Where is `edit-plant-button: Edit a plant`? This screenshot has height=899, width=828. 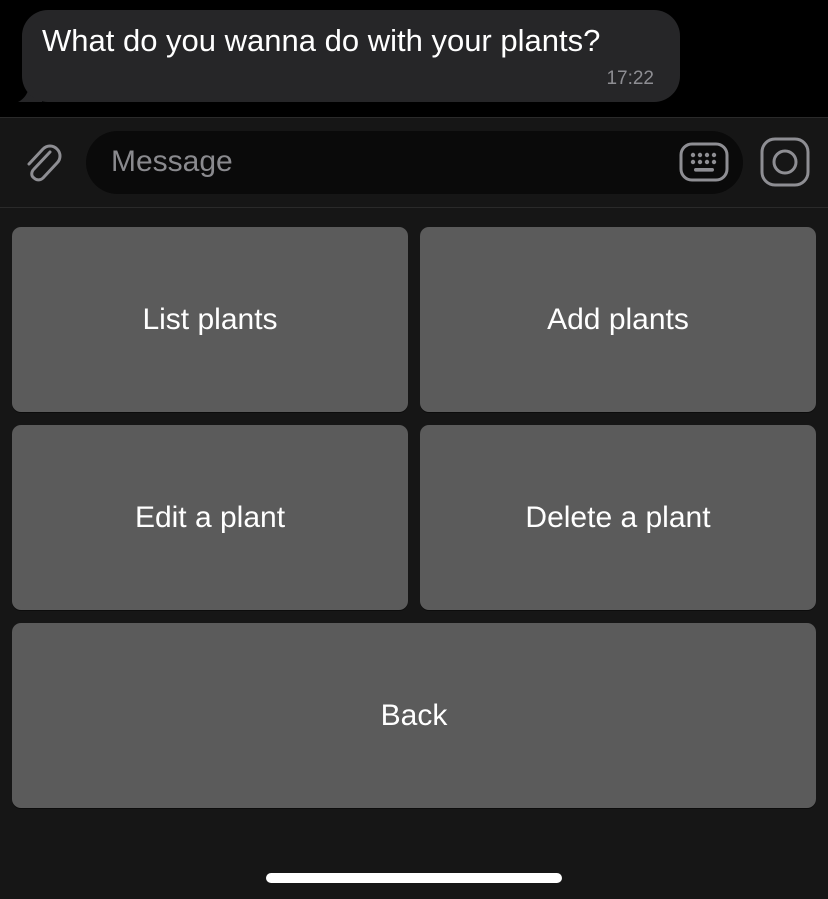
edit-plant-button: Edit a plant is located at coordinates (210, 517).